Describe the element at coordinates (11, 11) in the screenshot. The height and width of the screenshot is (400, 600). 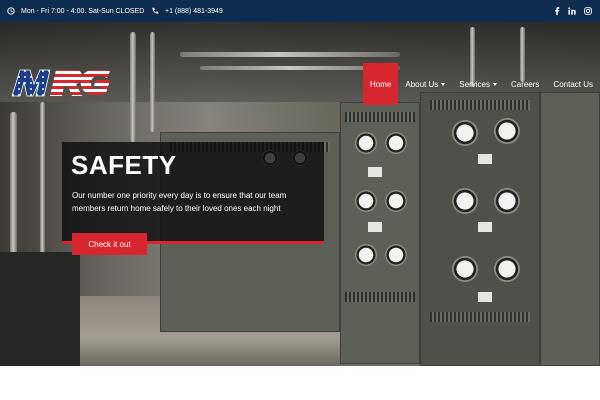
I see `clock-icon` at that location.